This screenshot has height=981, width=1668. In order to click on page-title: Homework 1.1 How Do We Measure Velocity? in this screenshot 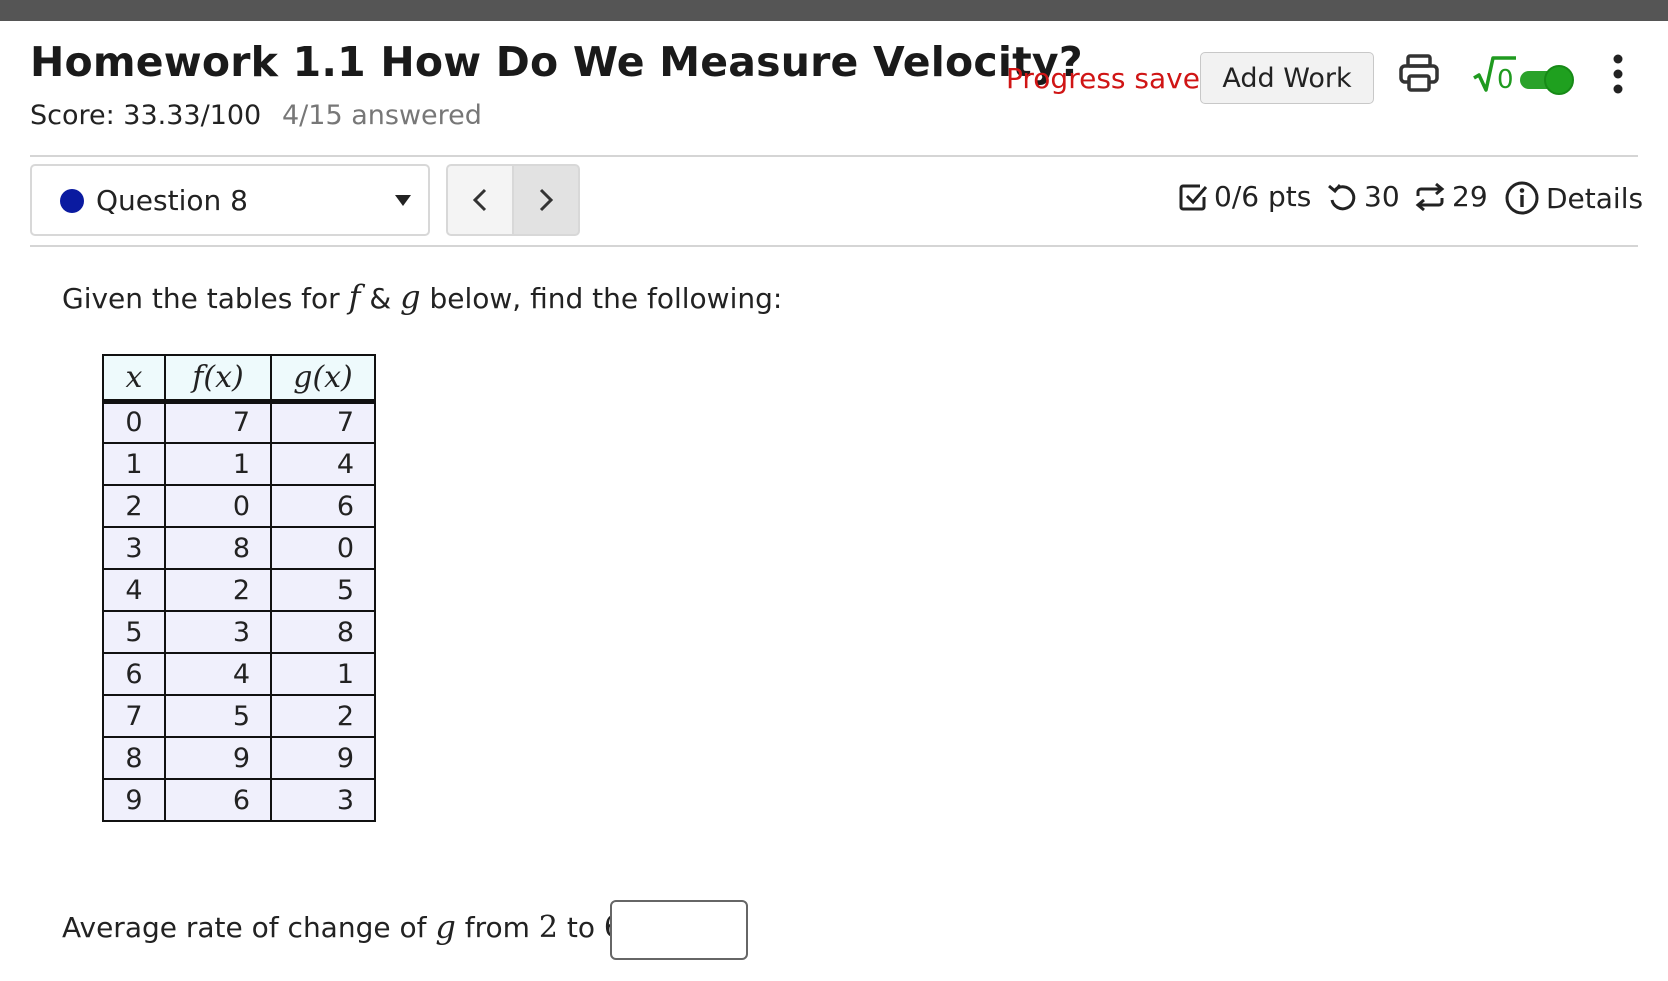, I will do `click(556, 62)`.